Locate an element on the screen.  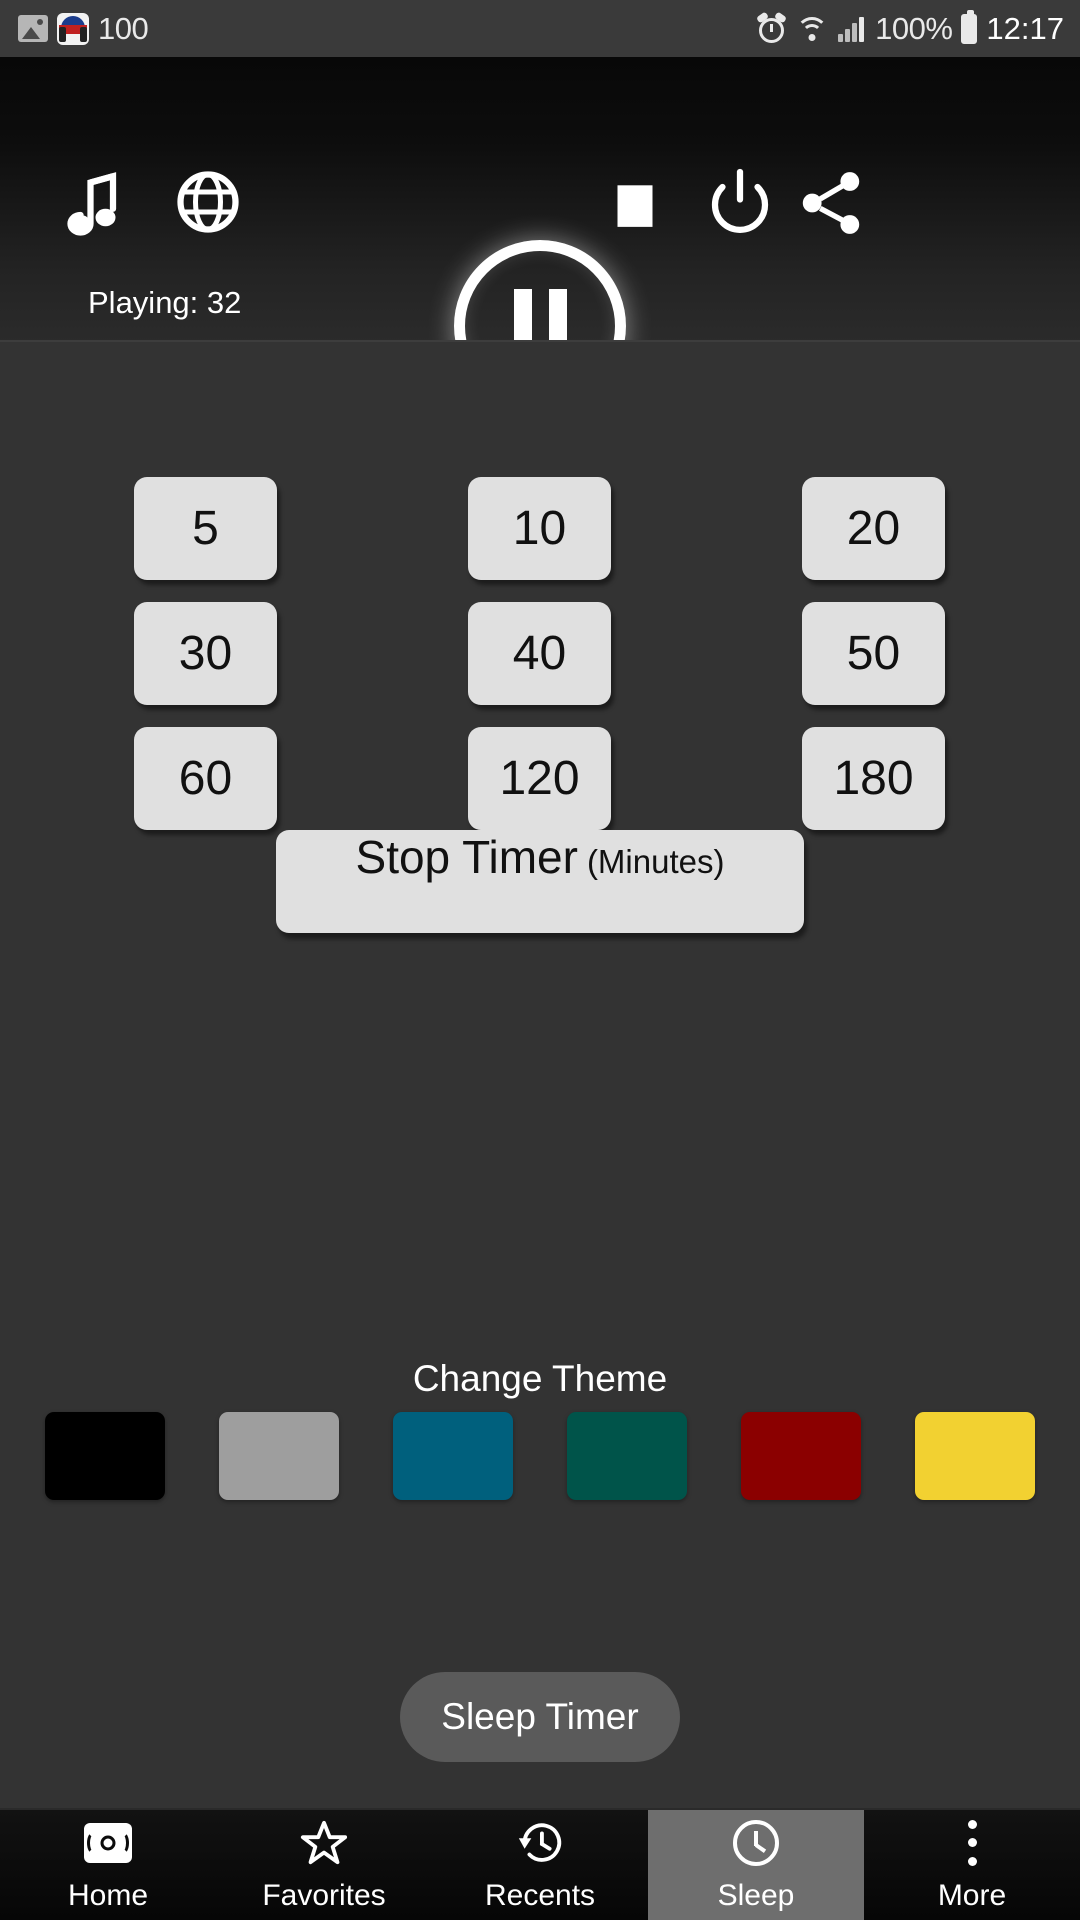
theme-swatch-list is located at coordinates (540, 1456).